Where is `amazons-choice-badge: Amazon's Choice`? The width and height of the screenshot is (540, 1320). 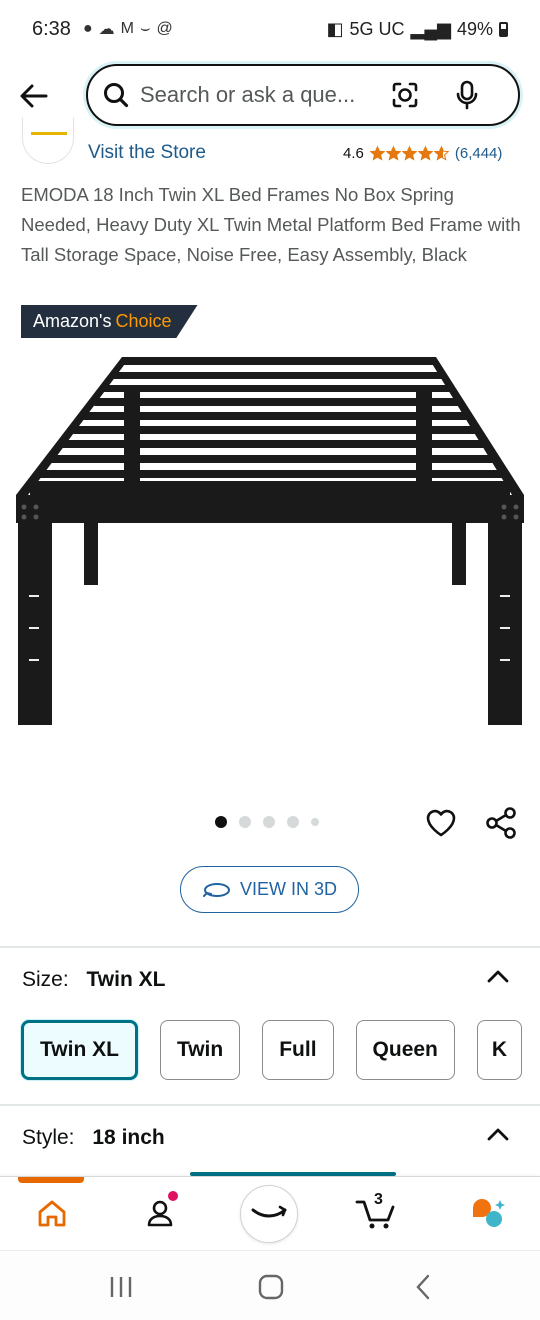
amazons-choice-badge: Amazon's Choice is located at coordinates (109, 321).